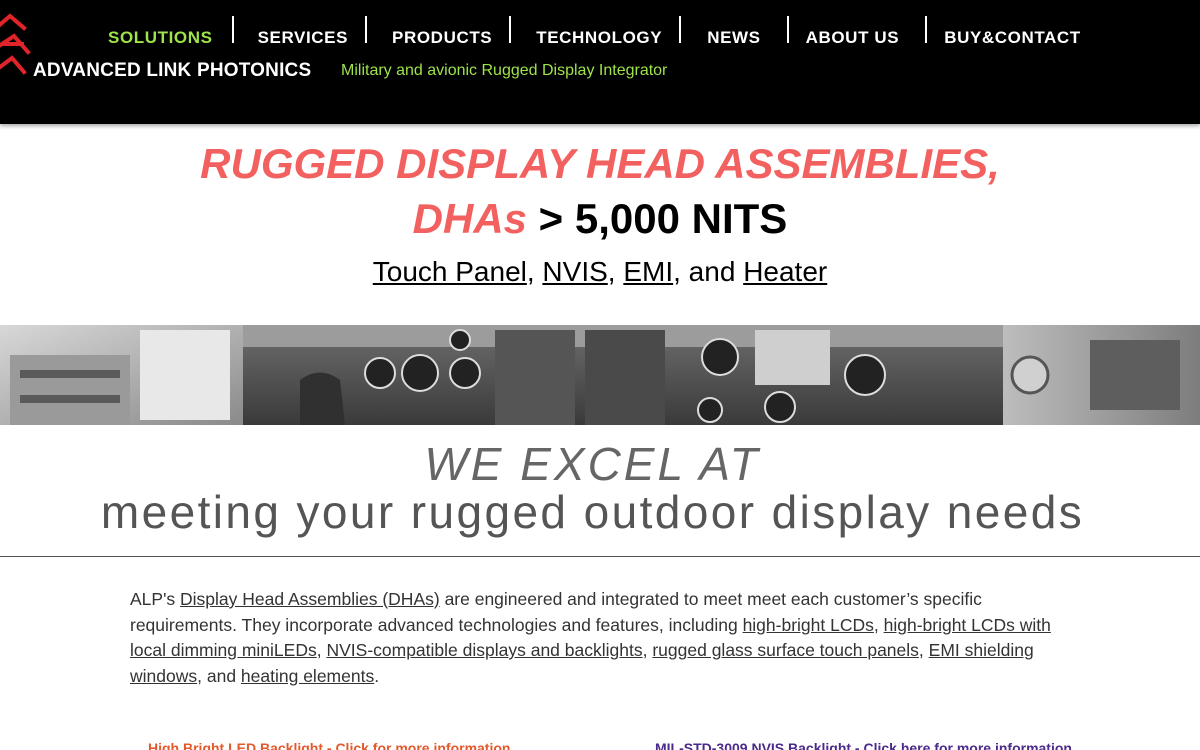 The width and height of the screenshot is (1200, 750). What do you see at coordinates (574, 271) in the screenshot?
I see `link-nvis: NVIS` at bounding box center [574, 271].